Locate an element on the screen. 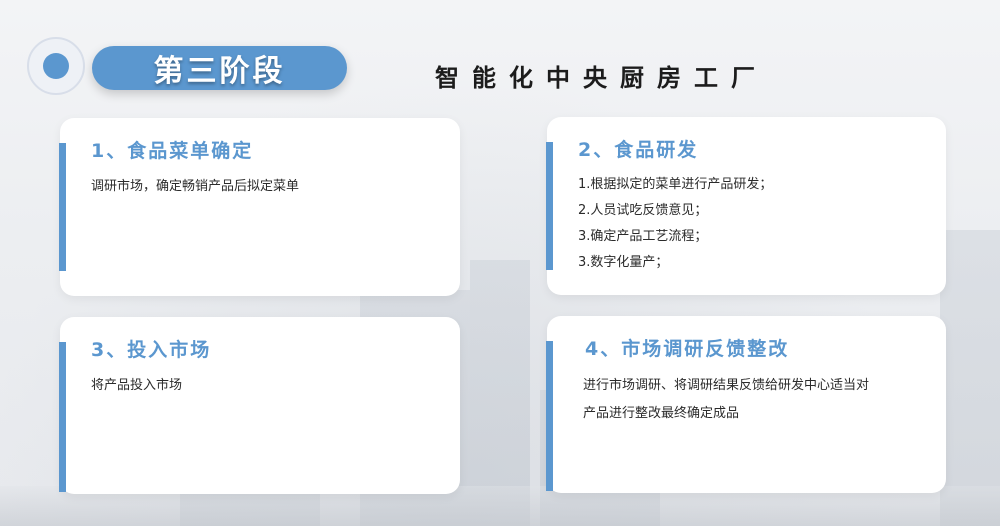 This screenshot has height=526, width=1000. card-line: 调研市场，确定畅销产品后拟定菜单 is located at coordinates (195, 186).